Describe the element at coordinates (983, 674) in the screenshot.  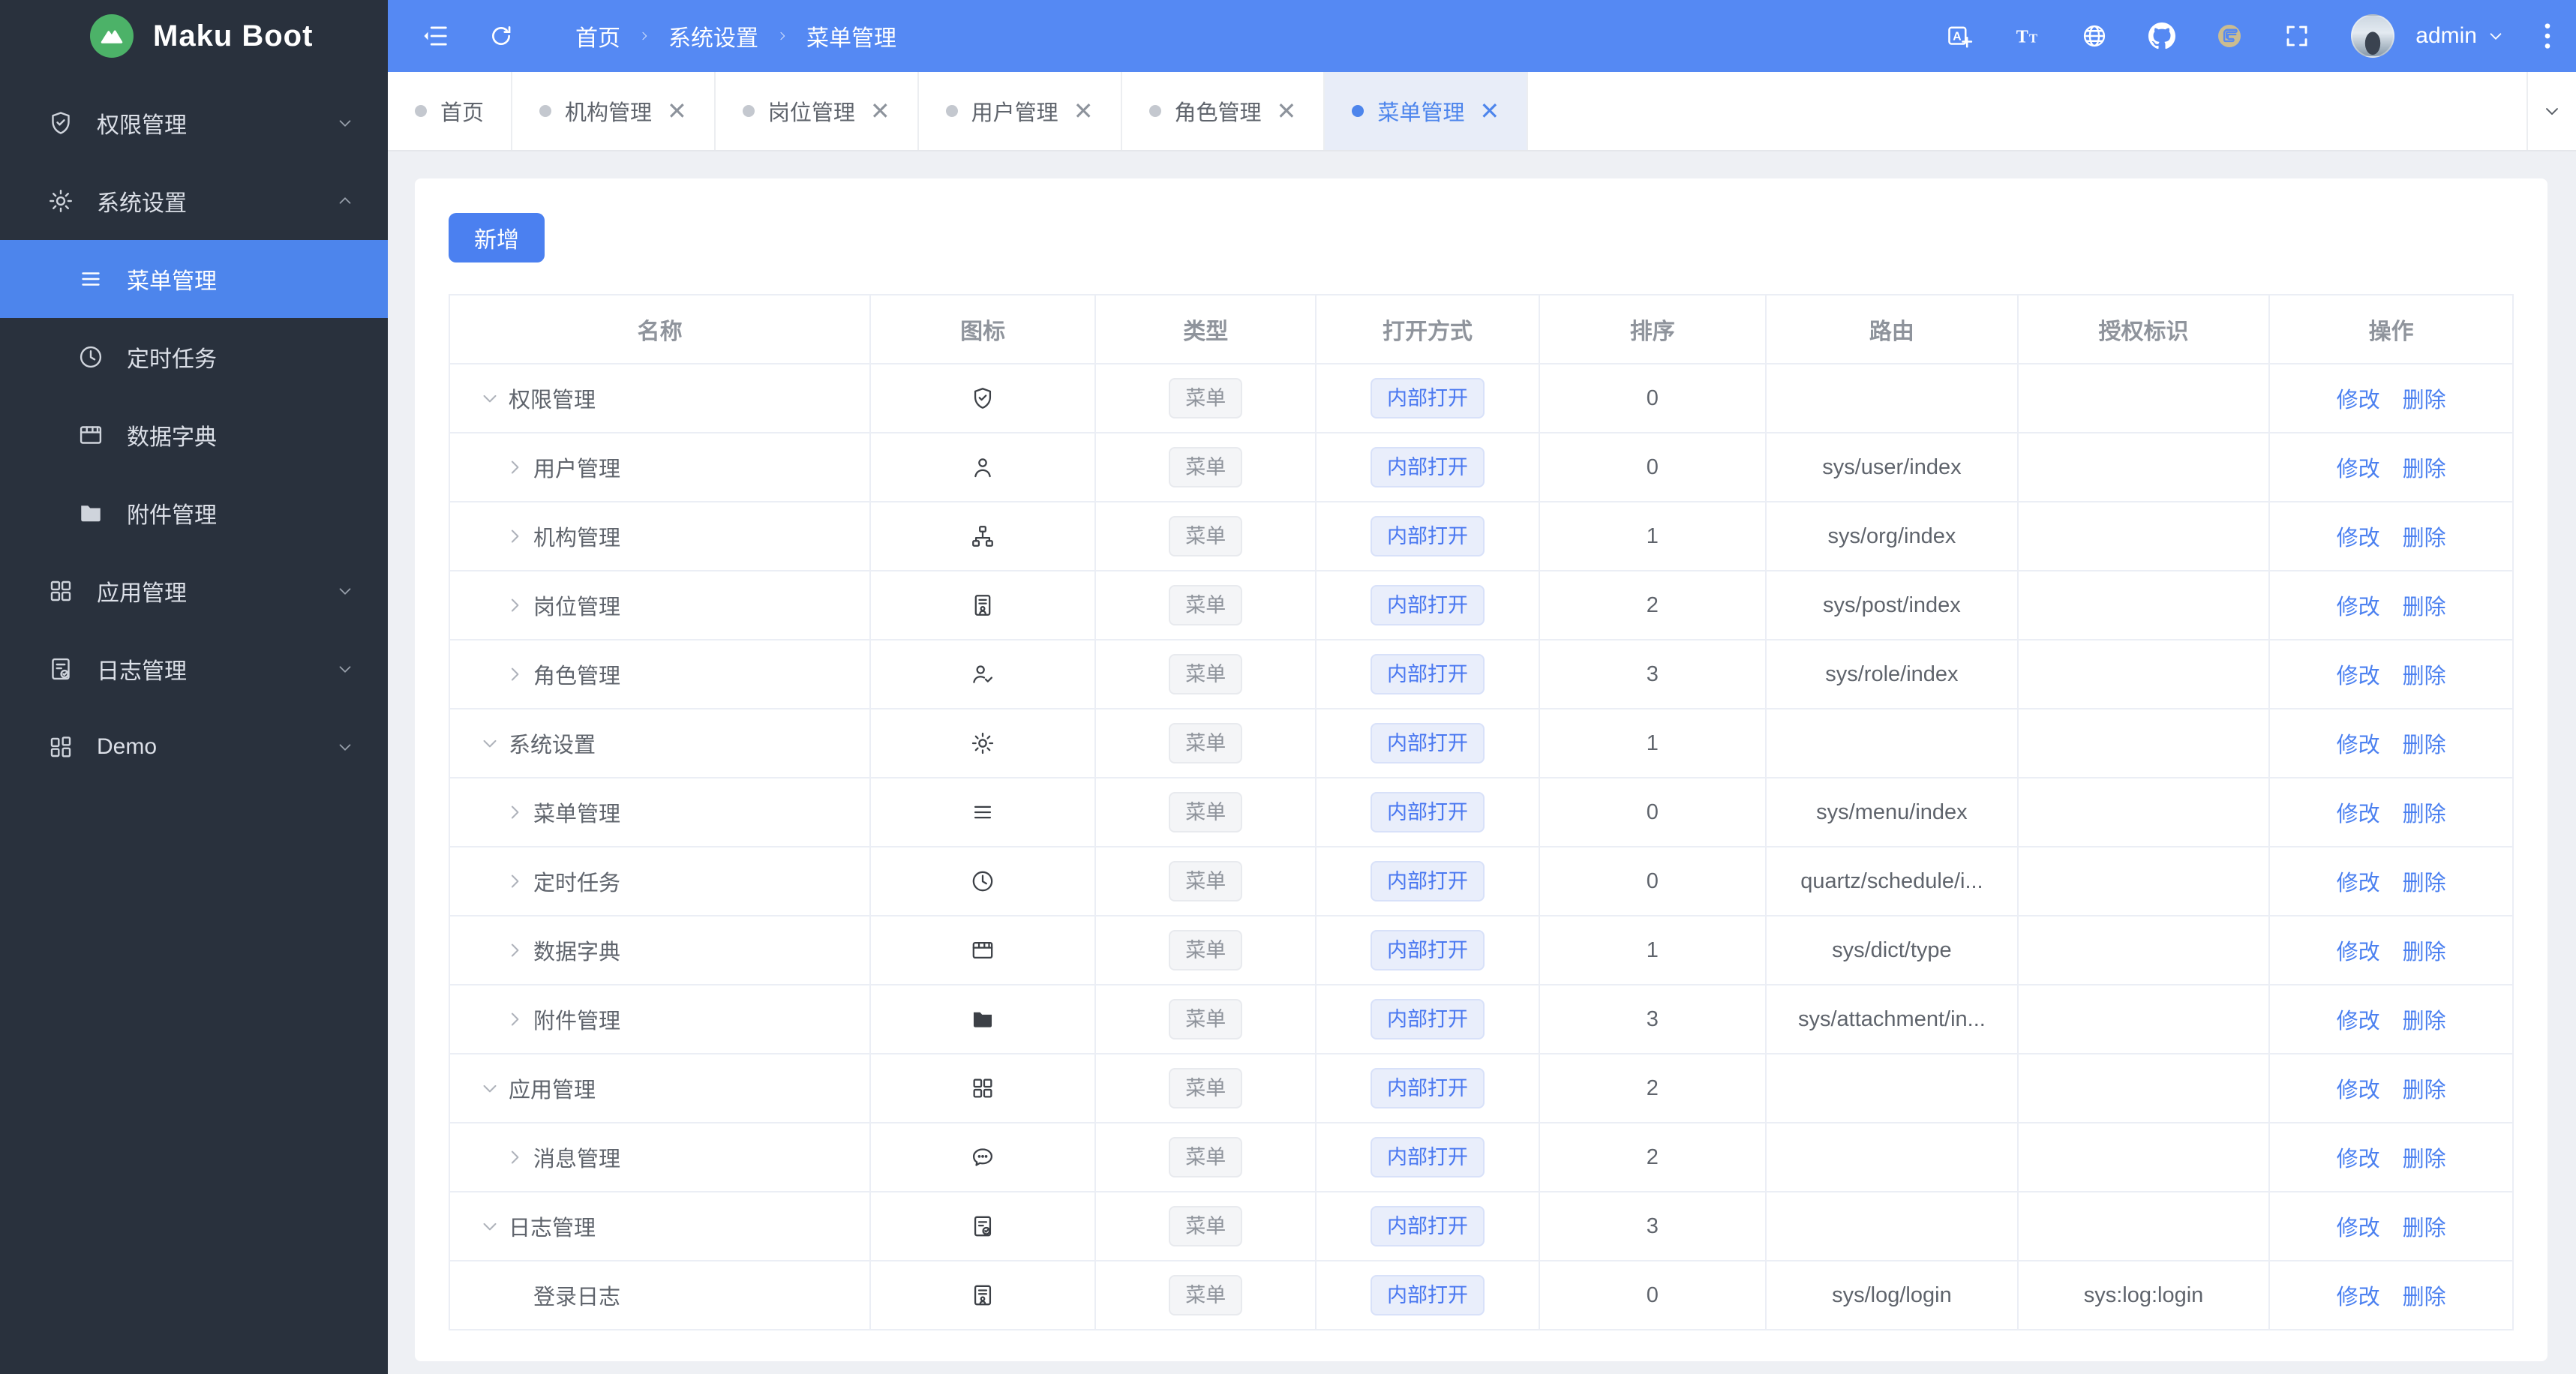
I see `cell-icon` at that location.